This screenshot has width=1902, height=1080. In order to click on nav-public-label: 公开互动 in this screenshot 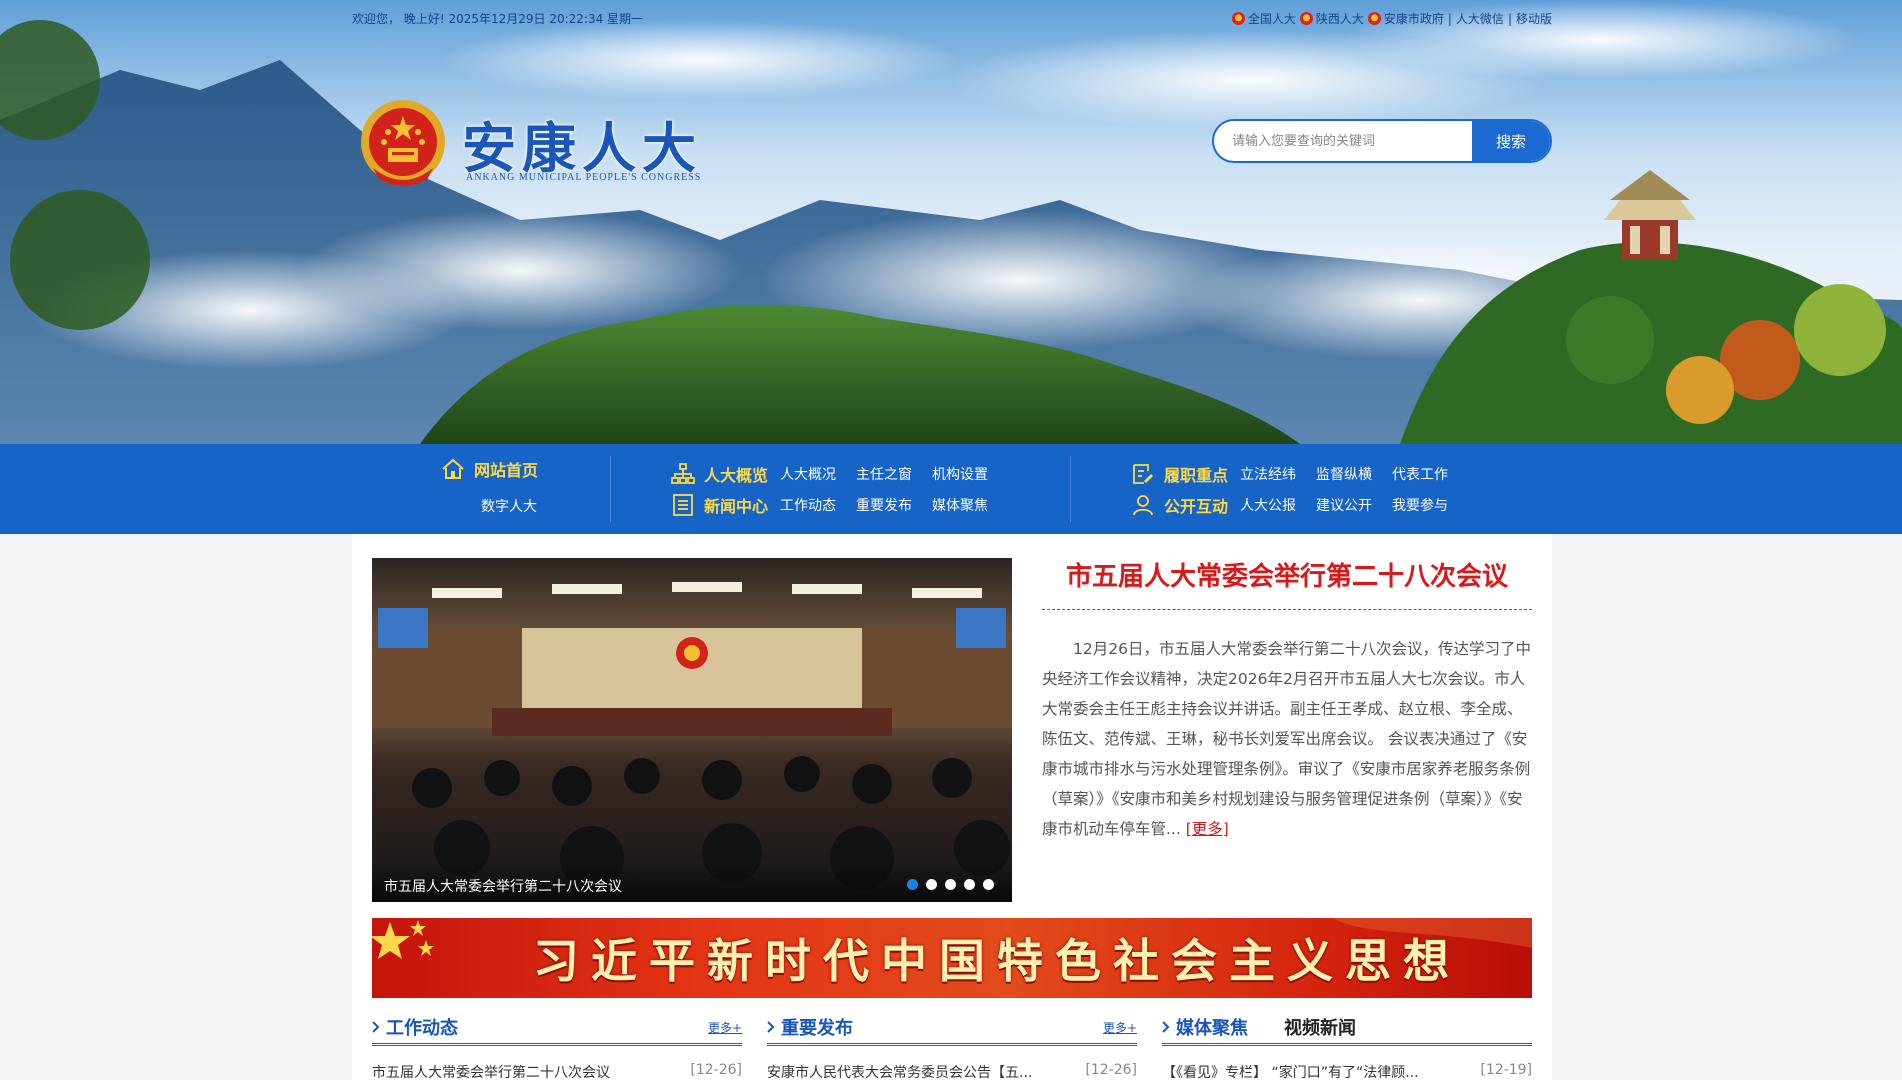, I will do `click(1196, 506)`.